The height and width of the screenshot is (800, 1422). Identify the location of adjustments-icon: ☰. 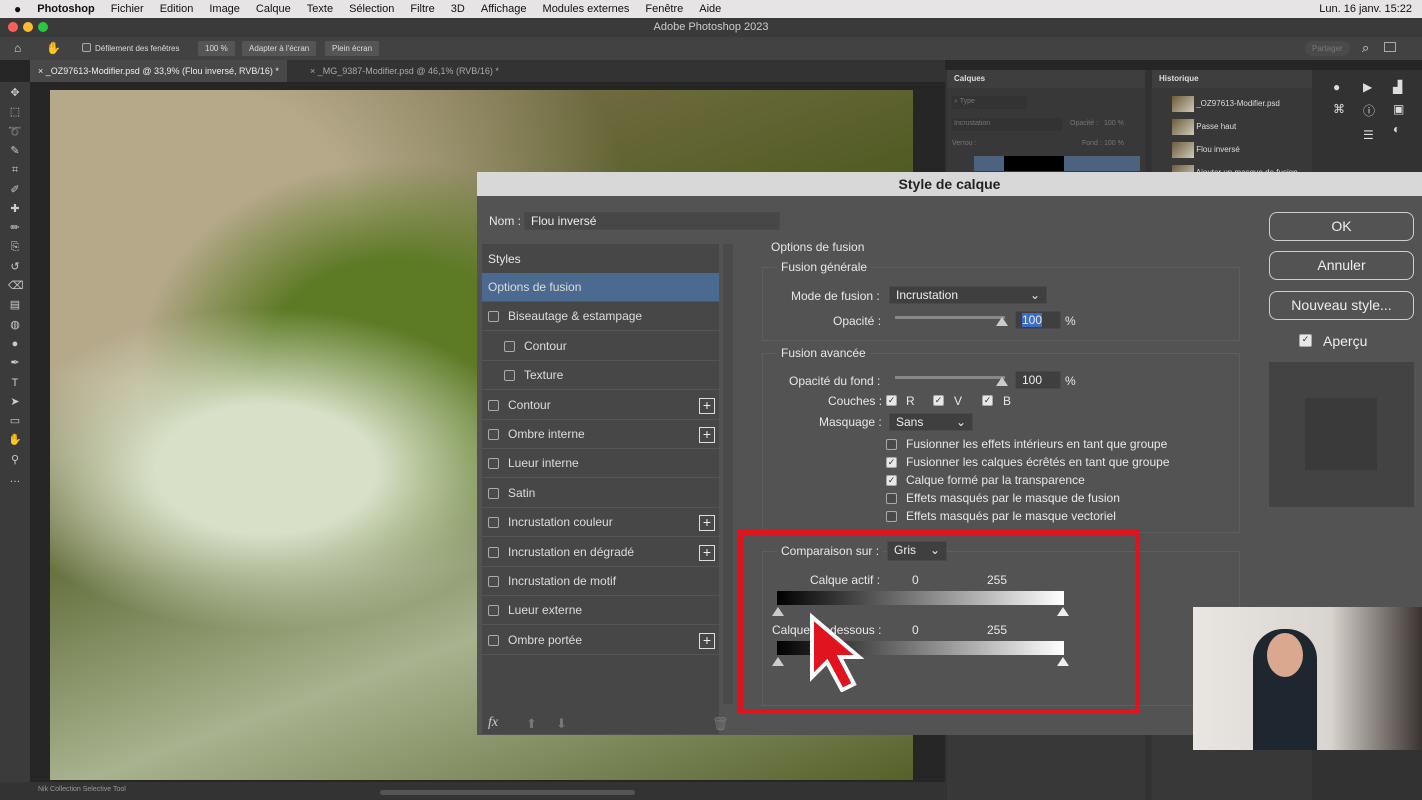
(1368, 135).